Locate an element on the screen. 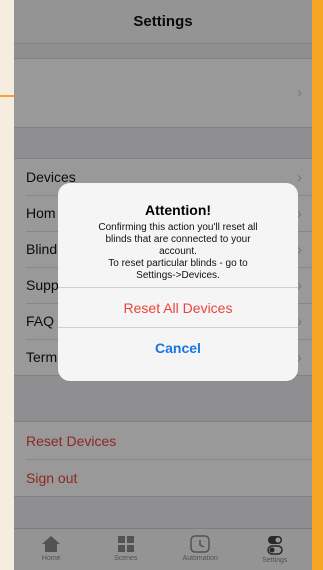  right-frame is located at coordinates (317, 285).